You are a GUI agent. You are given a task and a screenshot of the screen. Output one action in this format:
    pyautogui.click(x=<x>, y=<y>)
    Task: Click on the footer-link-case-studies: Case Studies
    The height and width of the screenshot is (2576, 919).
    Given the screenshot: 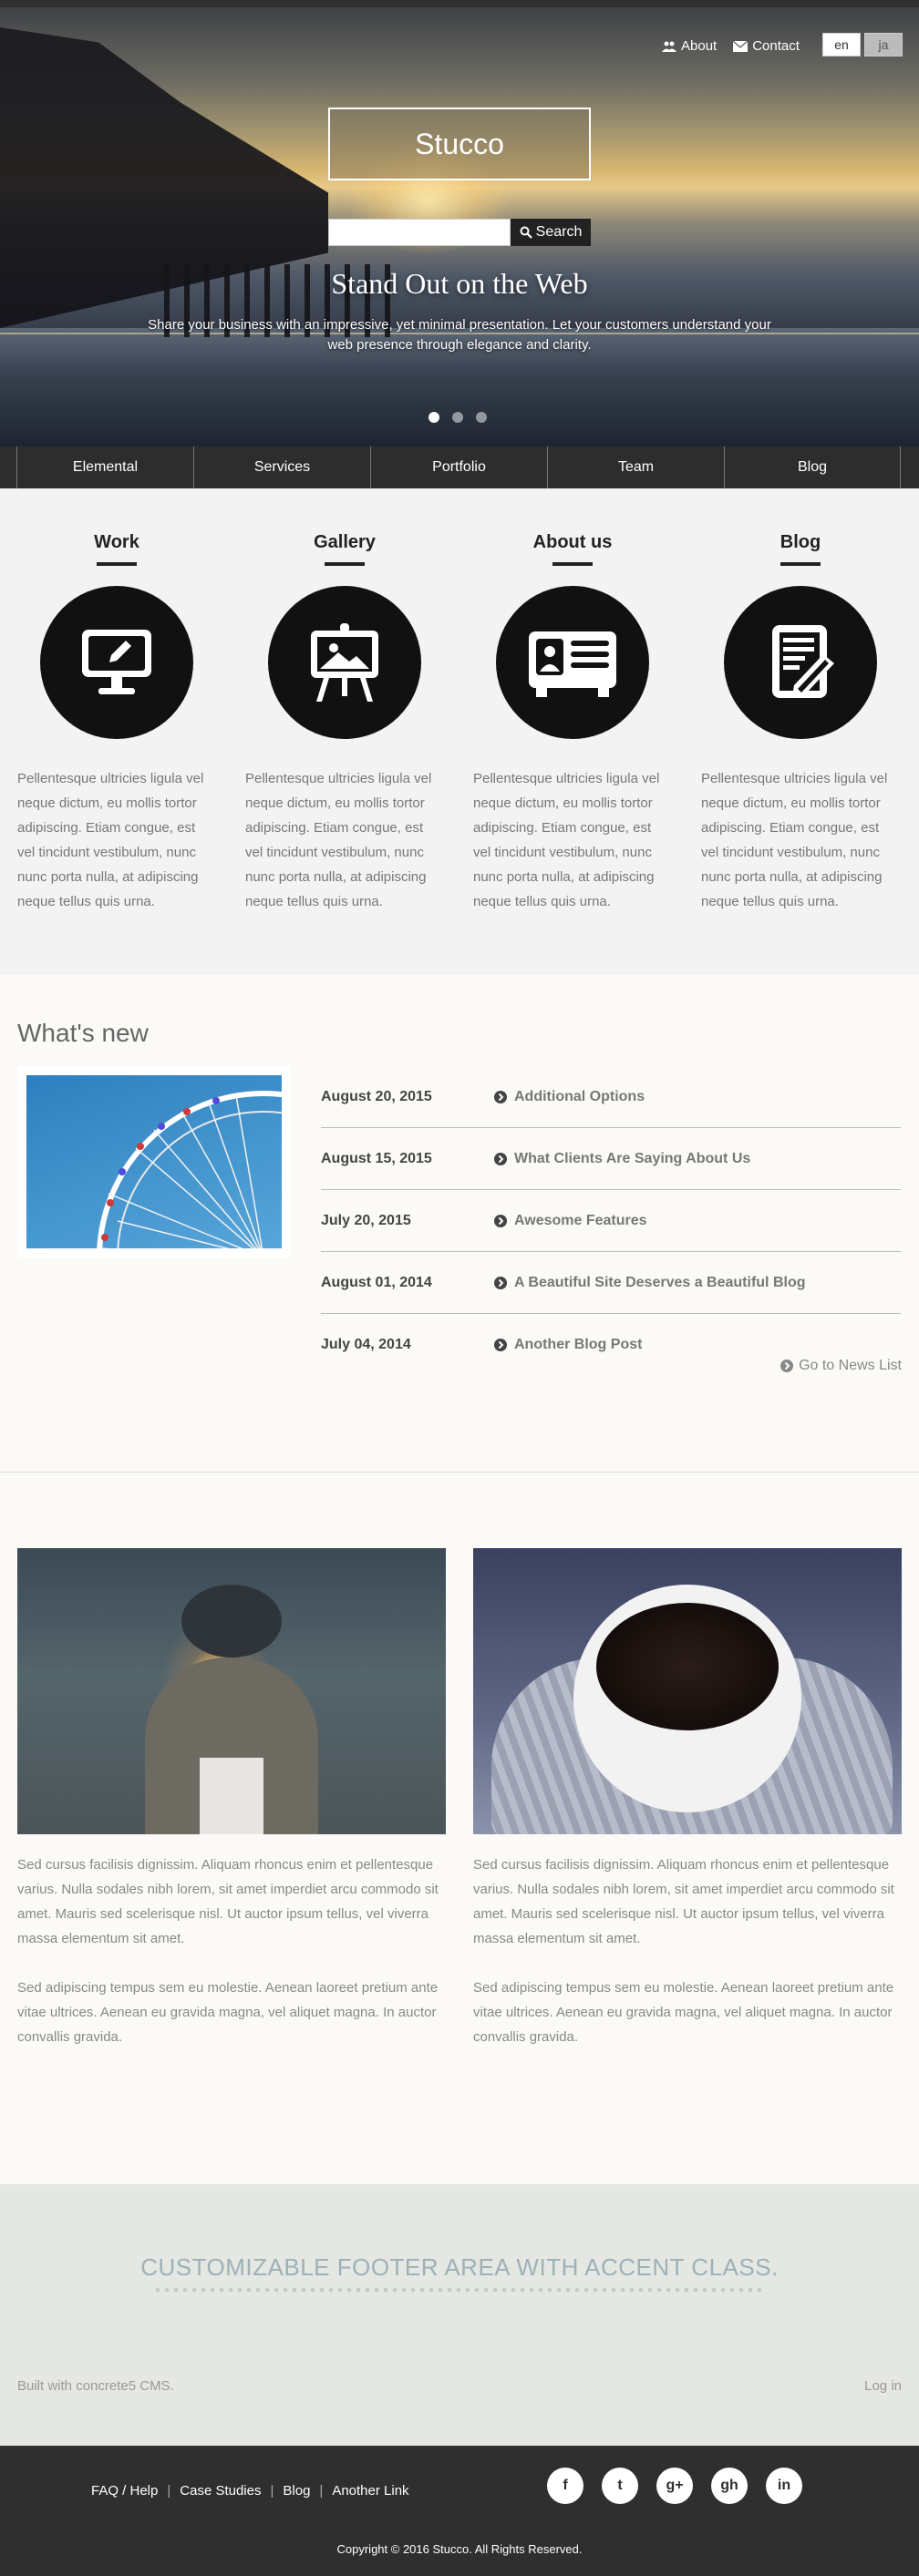 What is the action you would take?
    pyautogui.click(x=220, y=2491)
    